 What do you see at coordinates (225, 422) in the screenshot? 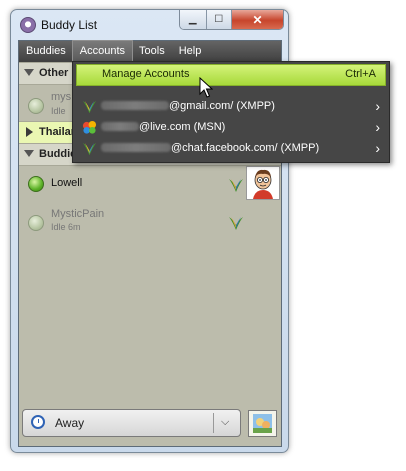
I see `chevron-down-icon: ⌵` at bounding box center [225, 422].